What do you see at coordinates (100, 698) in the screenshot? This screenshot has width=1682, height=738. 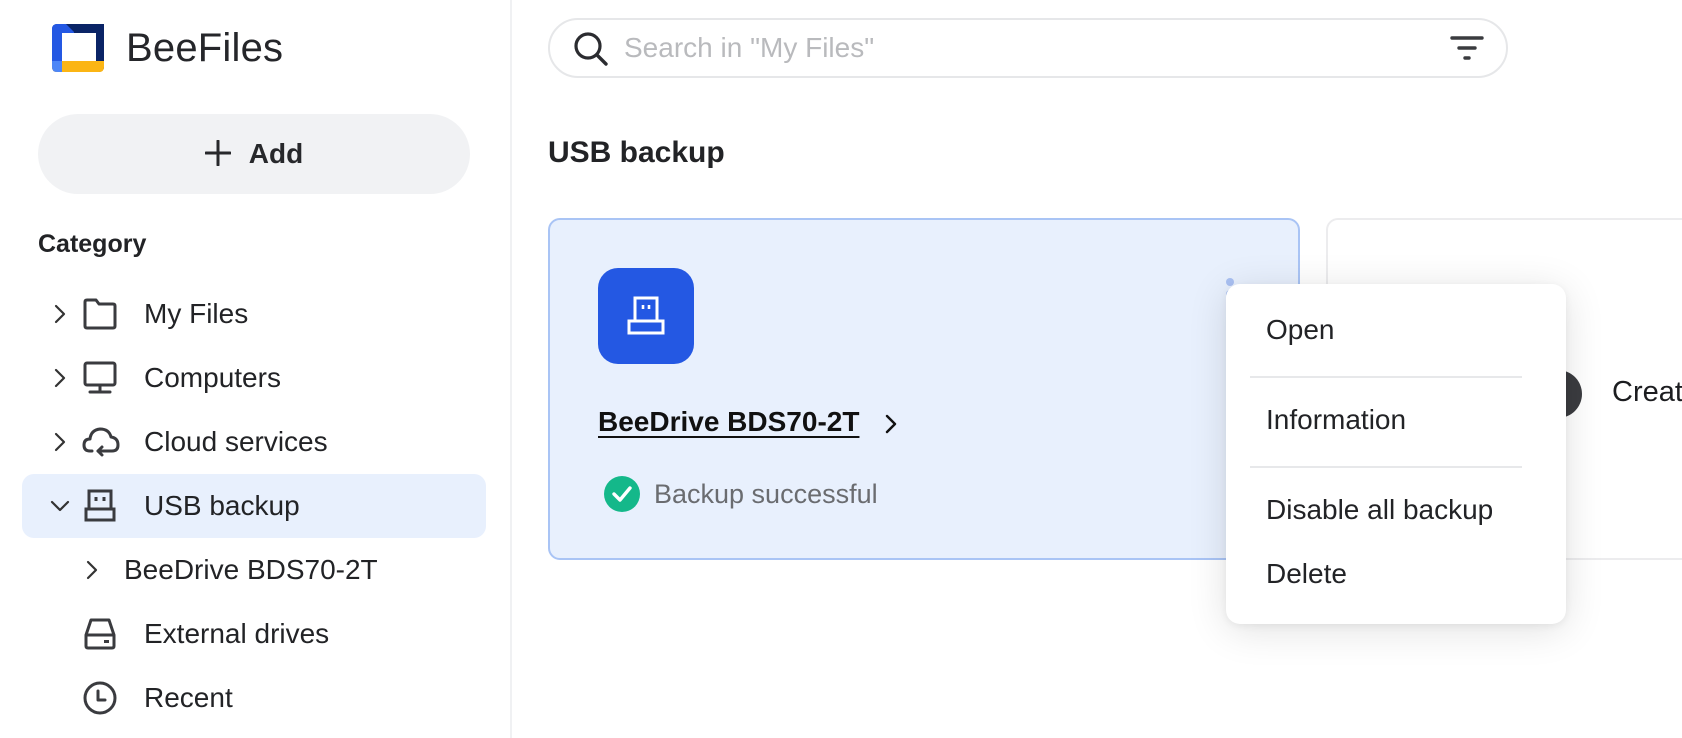 I see `clock-icon` at bounding box center [100, 698].